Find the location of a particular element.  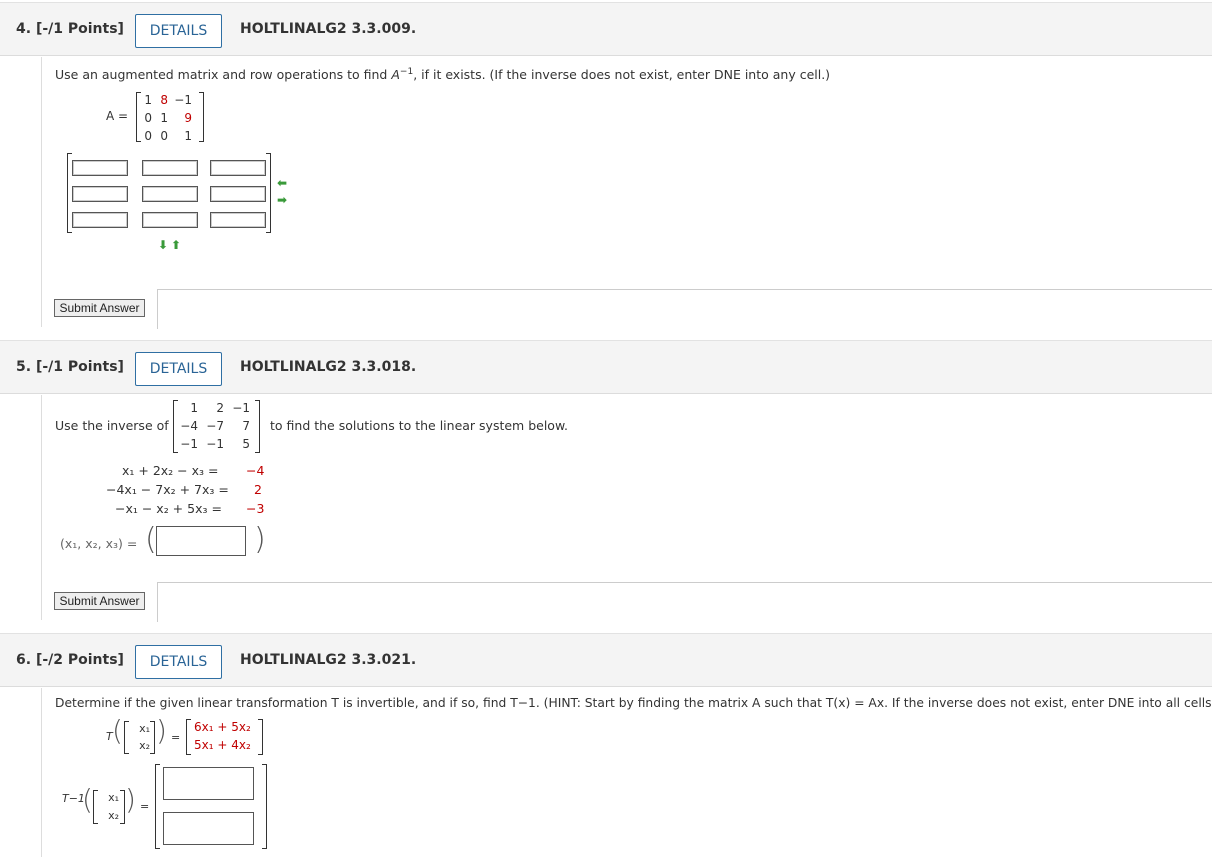

matrix-cell: 5 is located at coordinates (246, 444).